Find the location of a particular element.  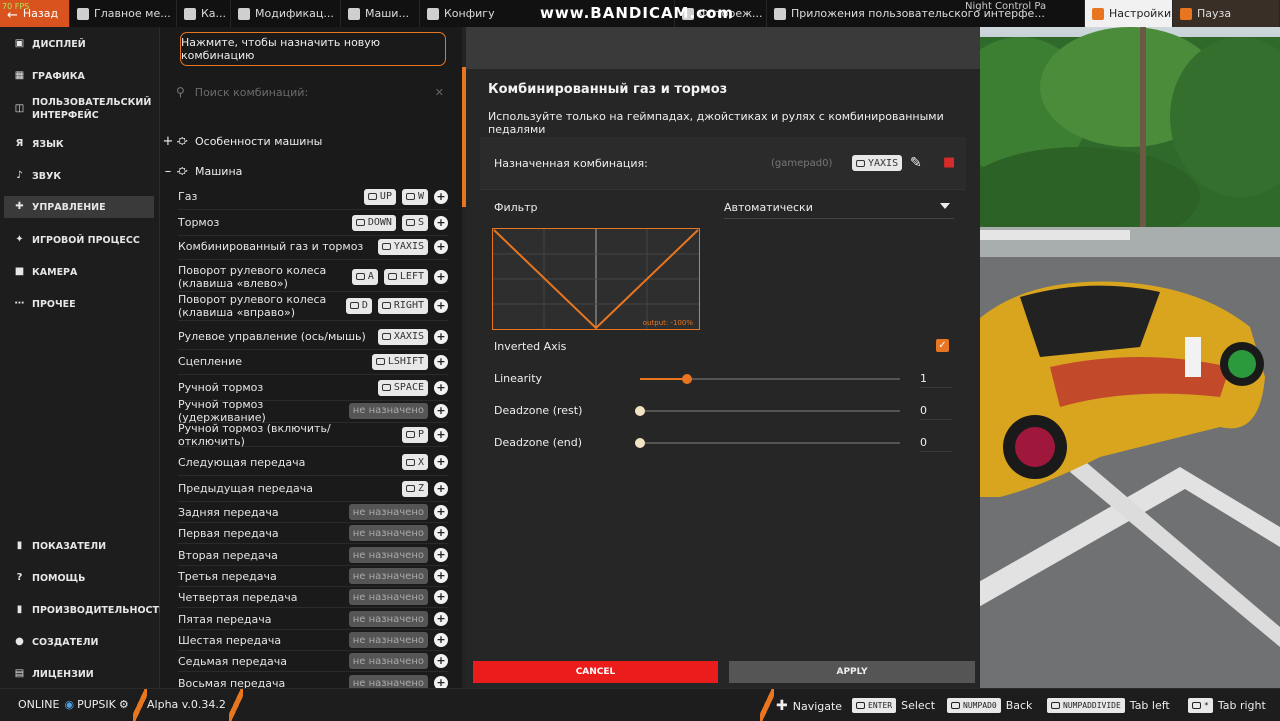

clear-icon: ✕ is located at coordinates (439, 92).